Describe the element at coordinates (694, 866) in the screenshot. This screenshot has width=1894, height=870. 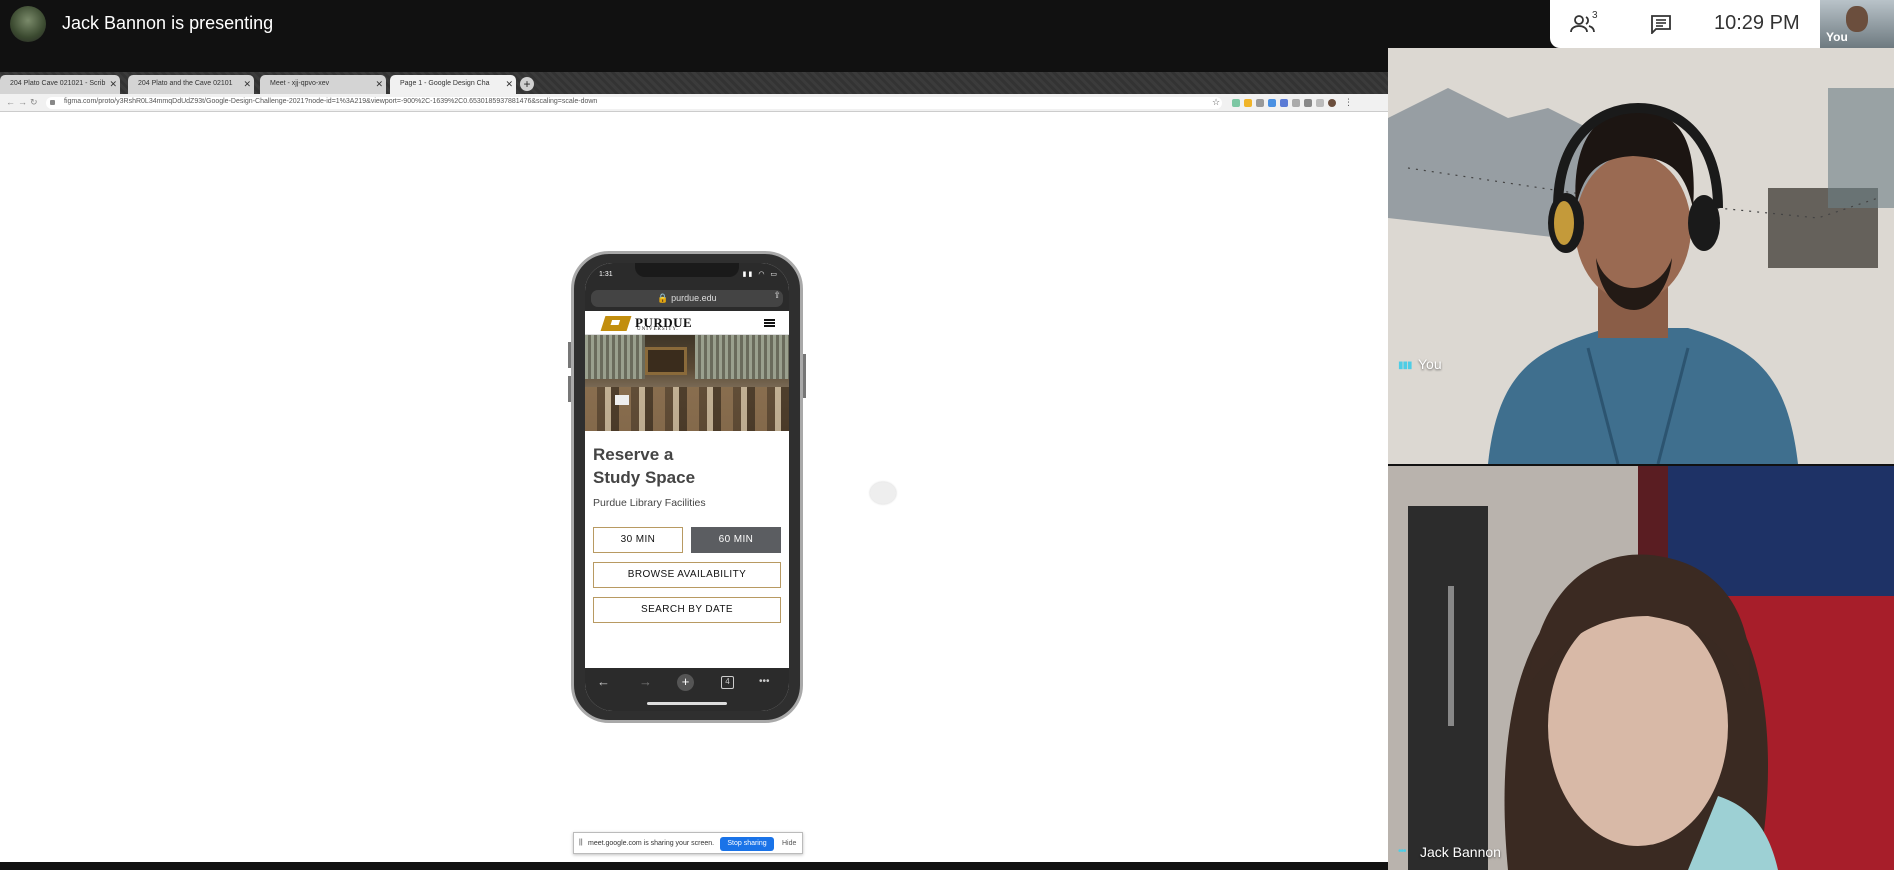
I see `bottom-strip` at that location.